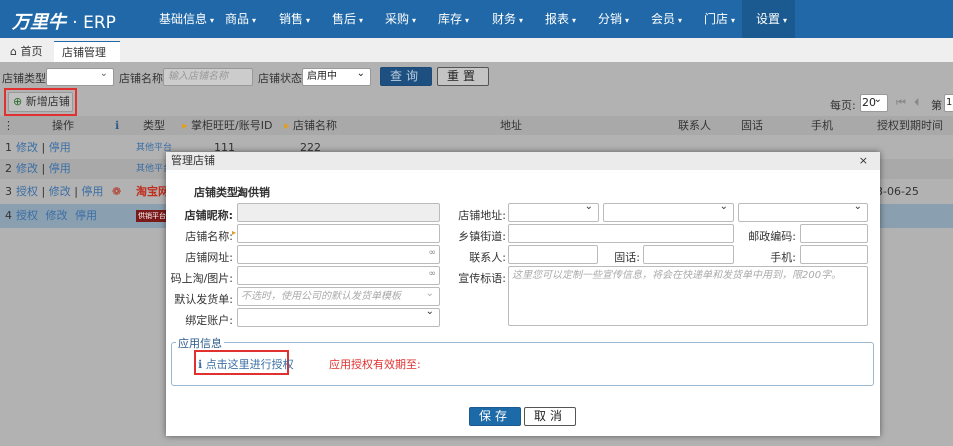 The width and height of the screenshot is (953, 446). What do you see at coordinates (550, 416) in the screenshot?
I see `cancel-button: 取消` at bounding box center [550, 416].